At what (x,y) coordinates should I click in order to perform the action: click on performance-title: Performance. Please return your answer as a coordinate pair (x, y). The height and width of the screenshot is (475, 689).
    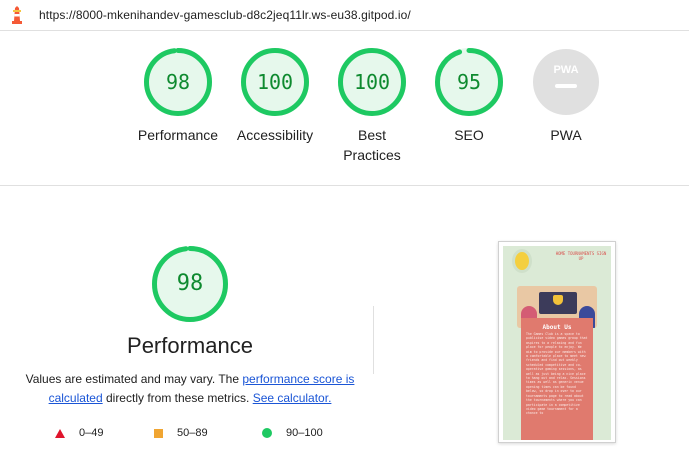
    Looking at the image, I should click on (190, 345).